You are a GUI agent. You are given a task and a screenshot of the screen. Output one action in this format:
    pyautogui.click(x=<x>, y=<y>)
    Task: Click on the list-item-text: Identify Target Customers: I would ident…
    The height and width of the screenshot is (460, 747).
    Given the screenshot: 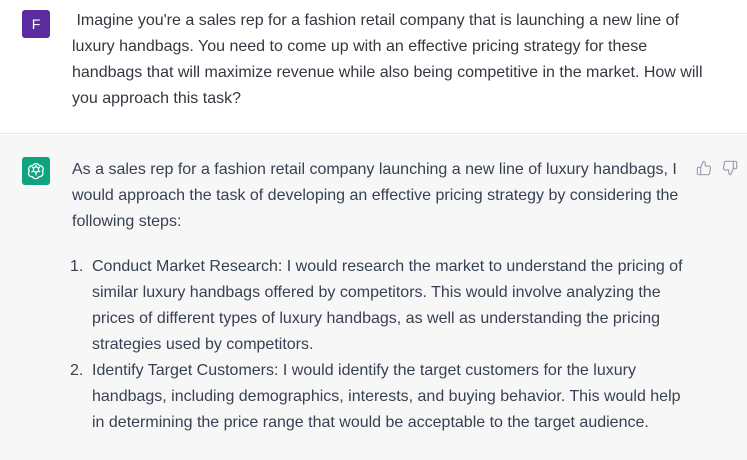 What is the action you would take?
    pyautogui.click(x=386, y=396)
    